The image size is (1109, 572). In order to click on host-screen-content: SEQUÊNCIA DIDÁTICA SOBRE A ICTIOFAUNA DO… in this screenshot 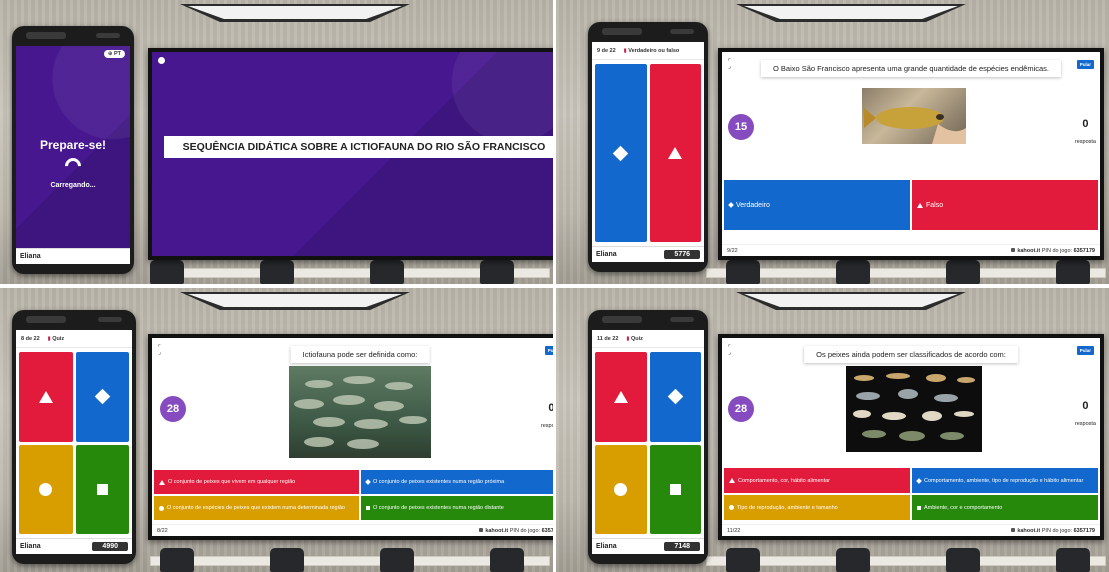, I will do `click(352, 154)`.